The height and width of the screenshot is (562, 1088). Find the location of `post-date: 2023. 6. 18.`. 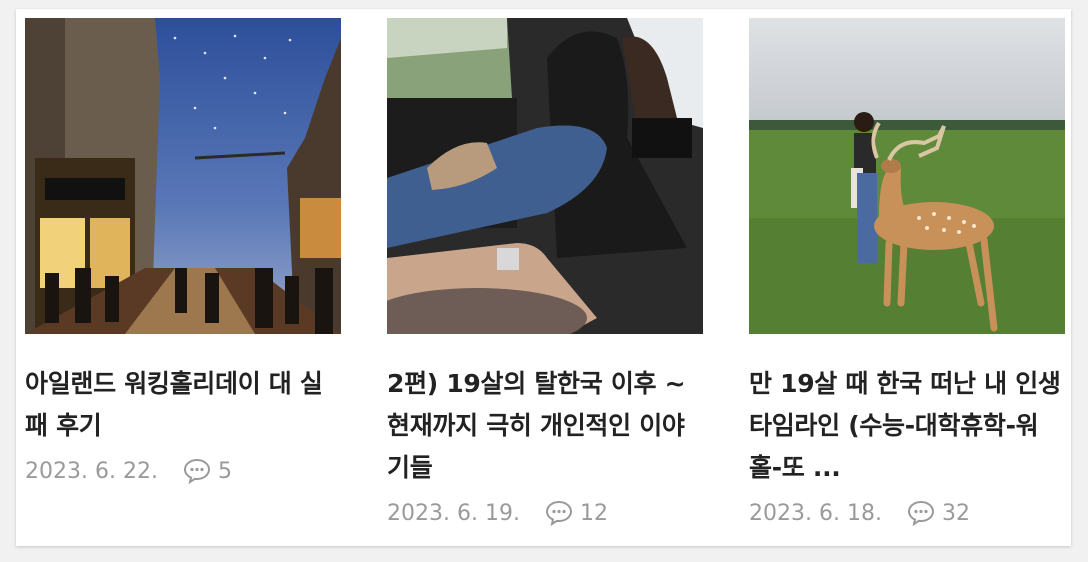

post-date: 2023. 6. 18. is located at coordinates (815, 513).